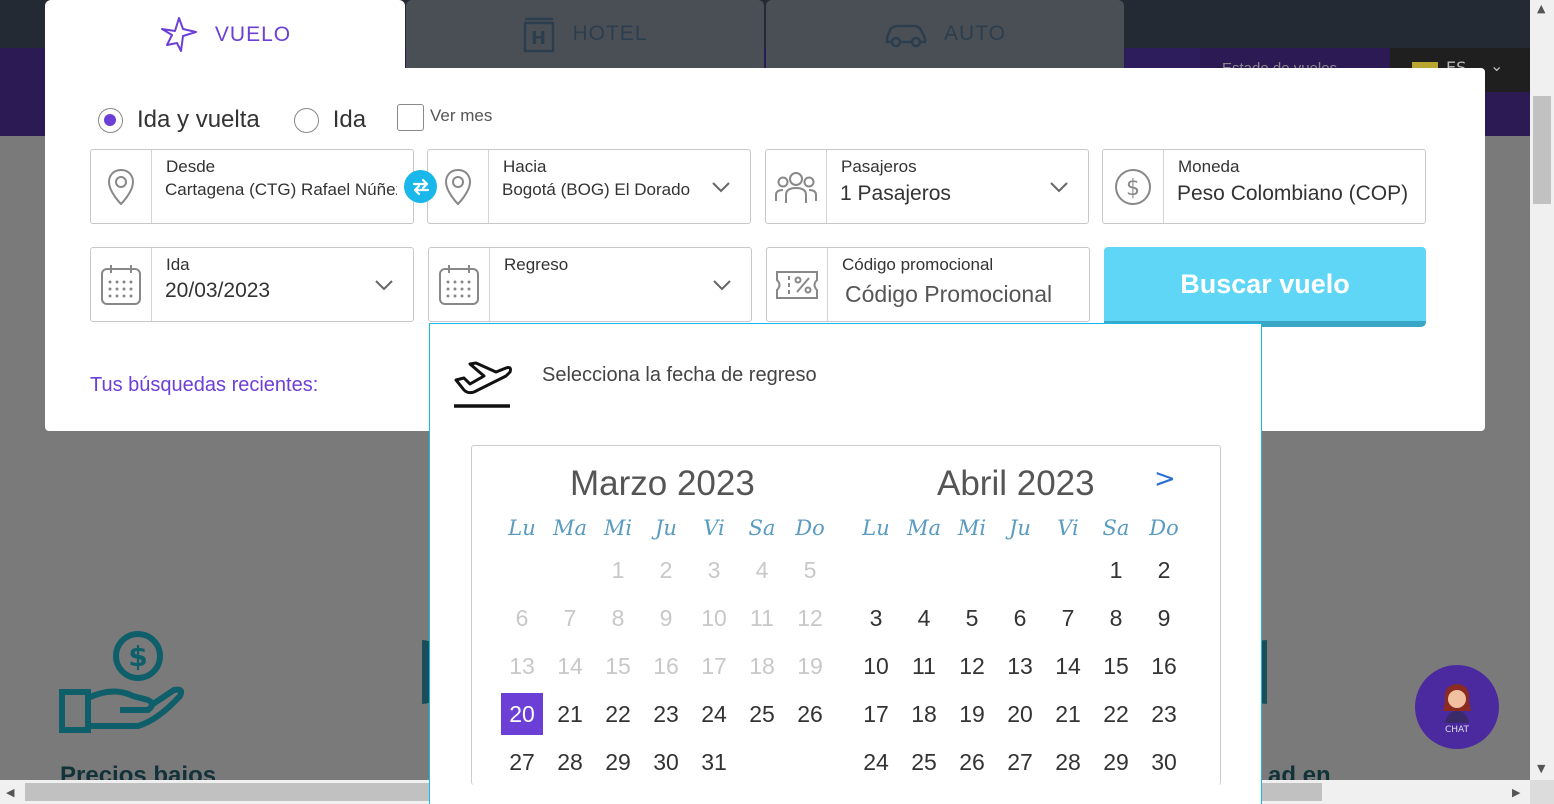  What do you see at coordinates (1116, 666) in the screenshot?
I see `calendar-day: 15` at bounding box center [1116, 666].